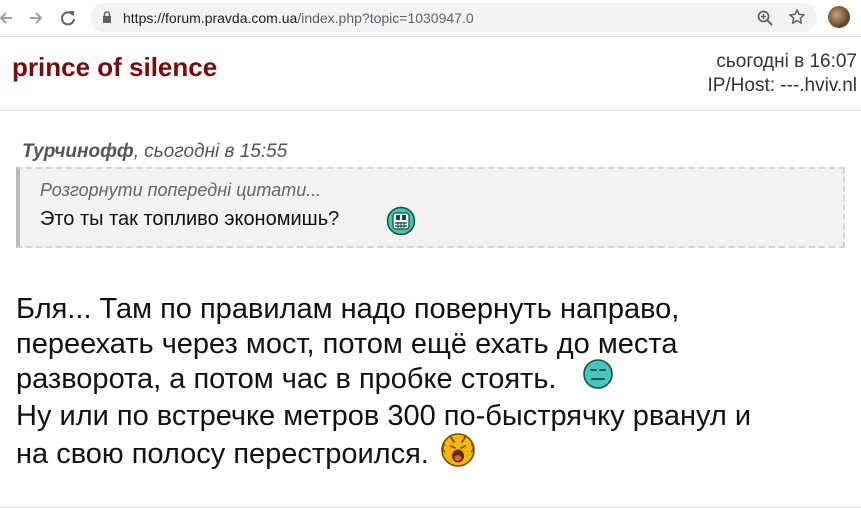  Describe the element at coordinates (797, 19) in the screenshot. I see `bookmark-star-icon` at that location.